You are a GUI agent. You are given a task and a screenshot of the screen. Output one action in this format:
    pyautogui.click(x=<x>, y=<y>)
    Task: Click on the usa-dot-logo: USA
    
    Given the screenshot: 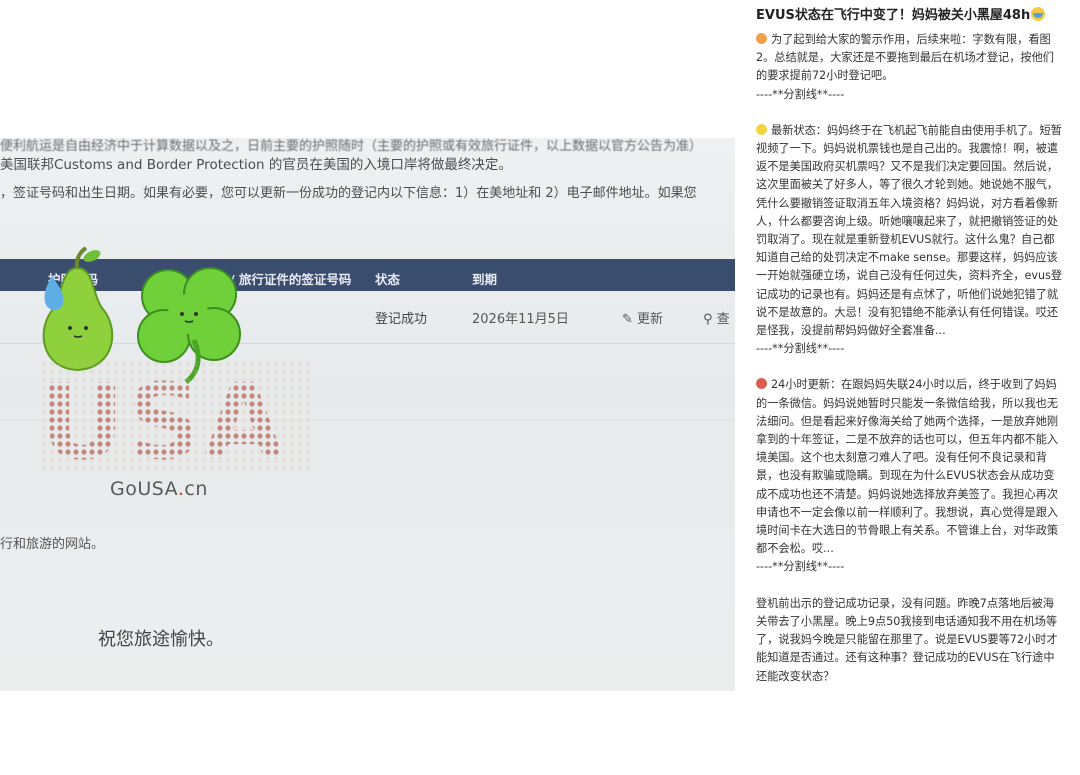 What is the action you would take?
    pyautogui.click(x=175, y=415)
    